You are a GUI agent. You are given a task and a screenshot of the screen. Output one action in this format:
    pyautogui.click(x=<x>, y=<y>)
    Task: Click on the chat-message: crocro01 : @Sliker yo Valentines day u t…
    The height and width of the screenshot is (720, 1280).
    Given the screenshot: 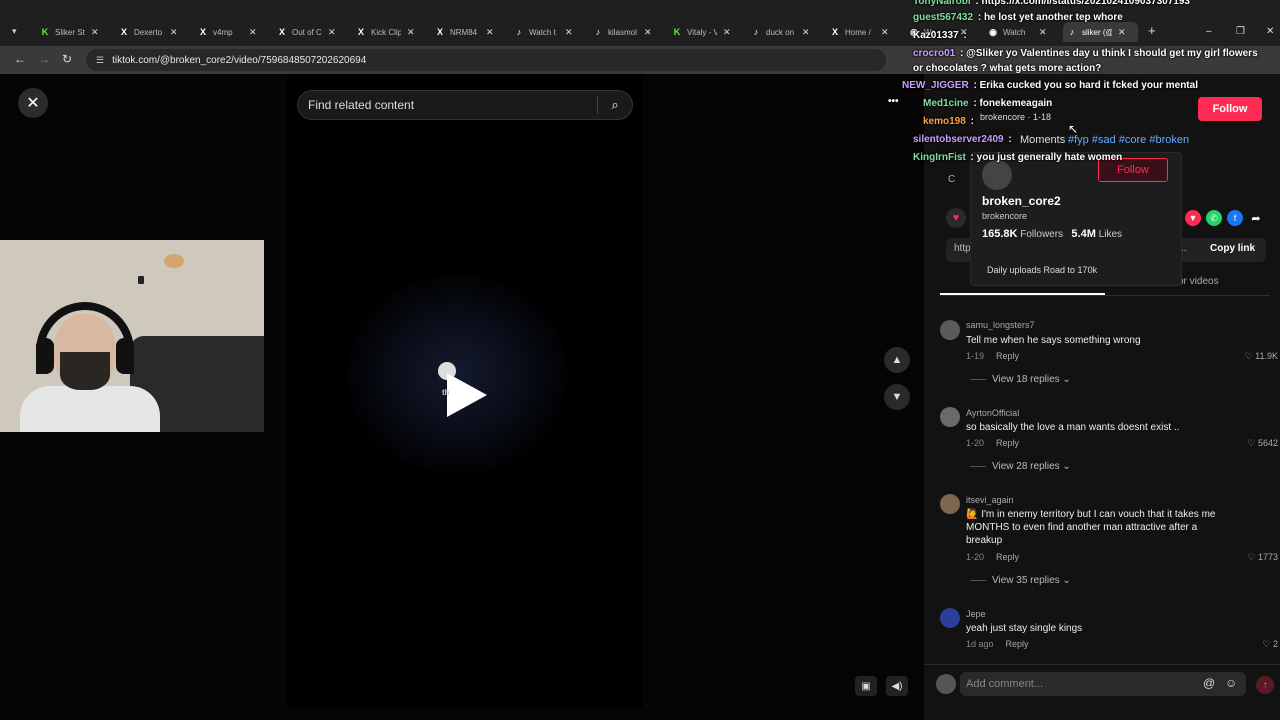 What is the action you would take?
    pyautogui.click(x=1088, y=61)
    